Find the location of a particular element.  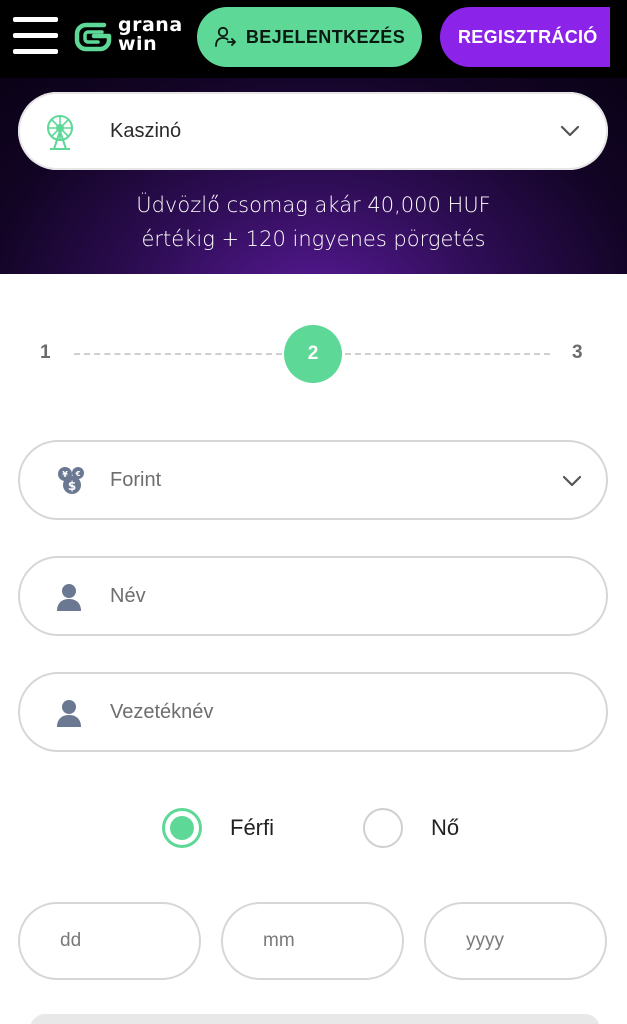

currency-select: $ ¥ € Forint is located at coordinates (313, 480).